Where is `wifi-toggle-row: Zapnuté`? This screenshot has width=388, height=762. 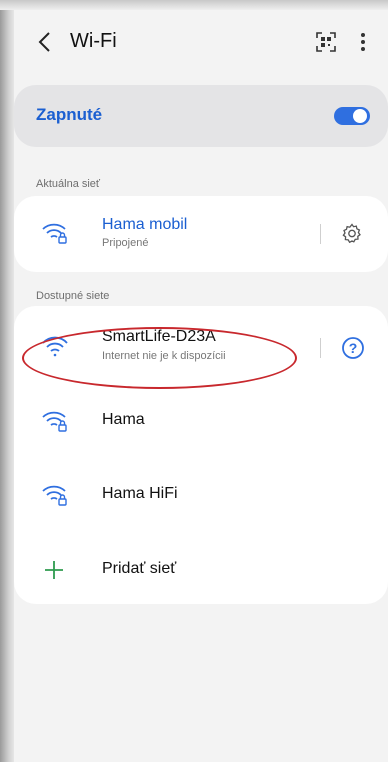 wifi-toggle-row: Zapnuté is located at coordinates (201, 116).